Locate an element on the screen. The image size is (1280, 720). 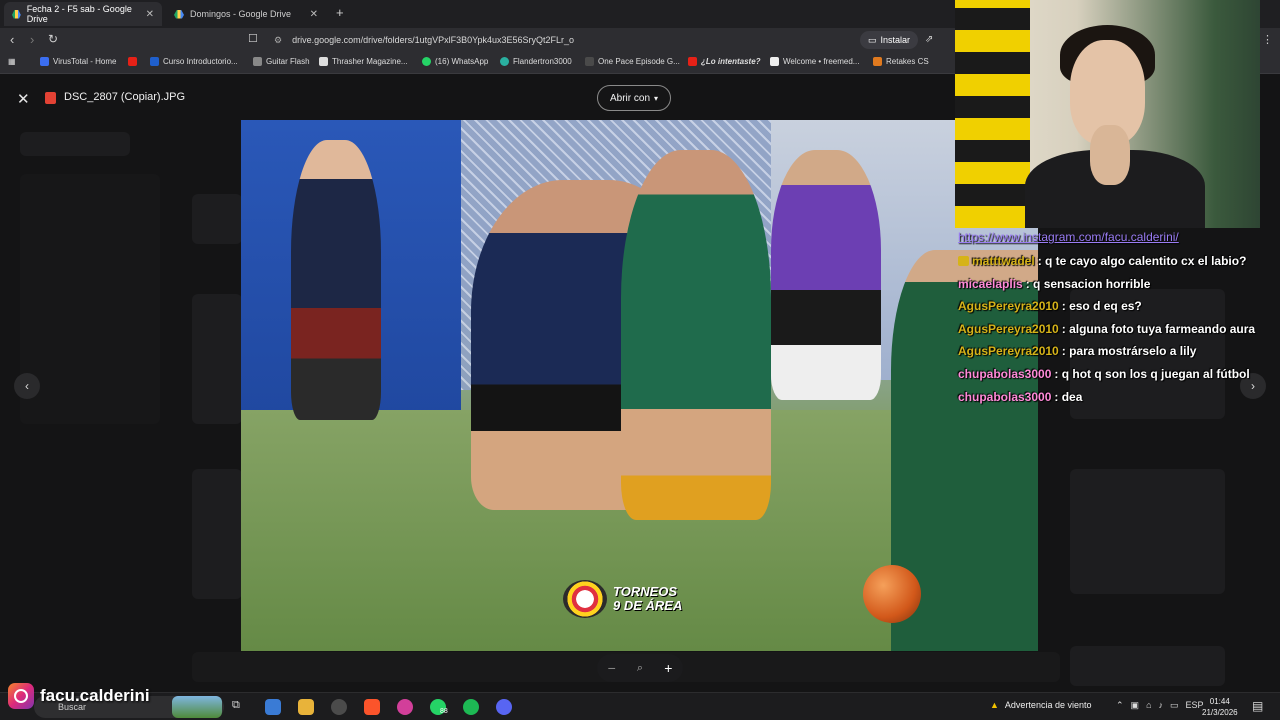
bookmark-guitar-flash: Guitar Flash is located at coordinates (281, 61).